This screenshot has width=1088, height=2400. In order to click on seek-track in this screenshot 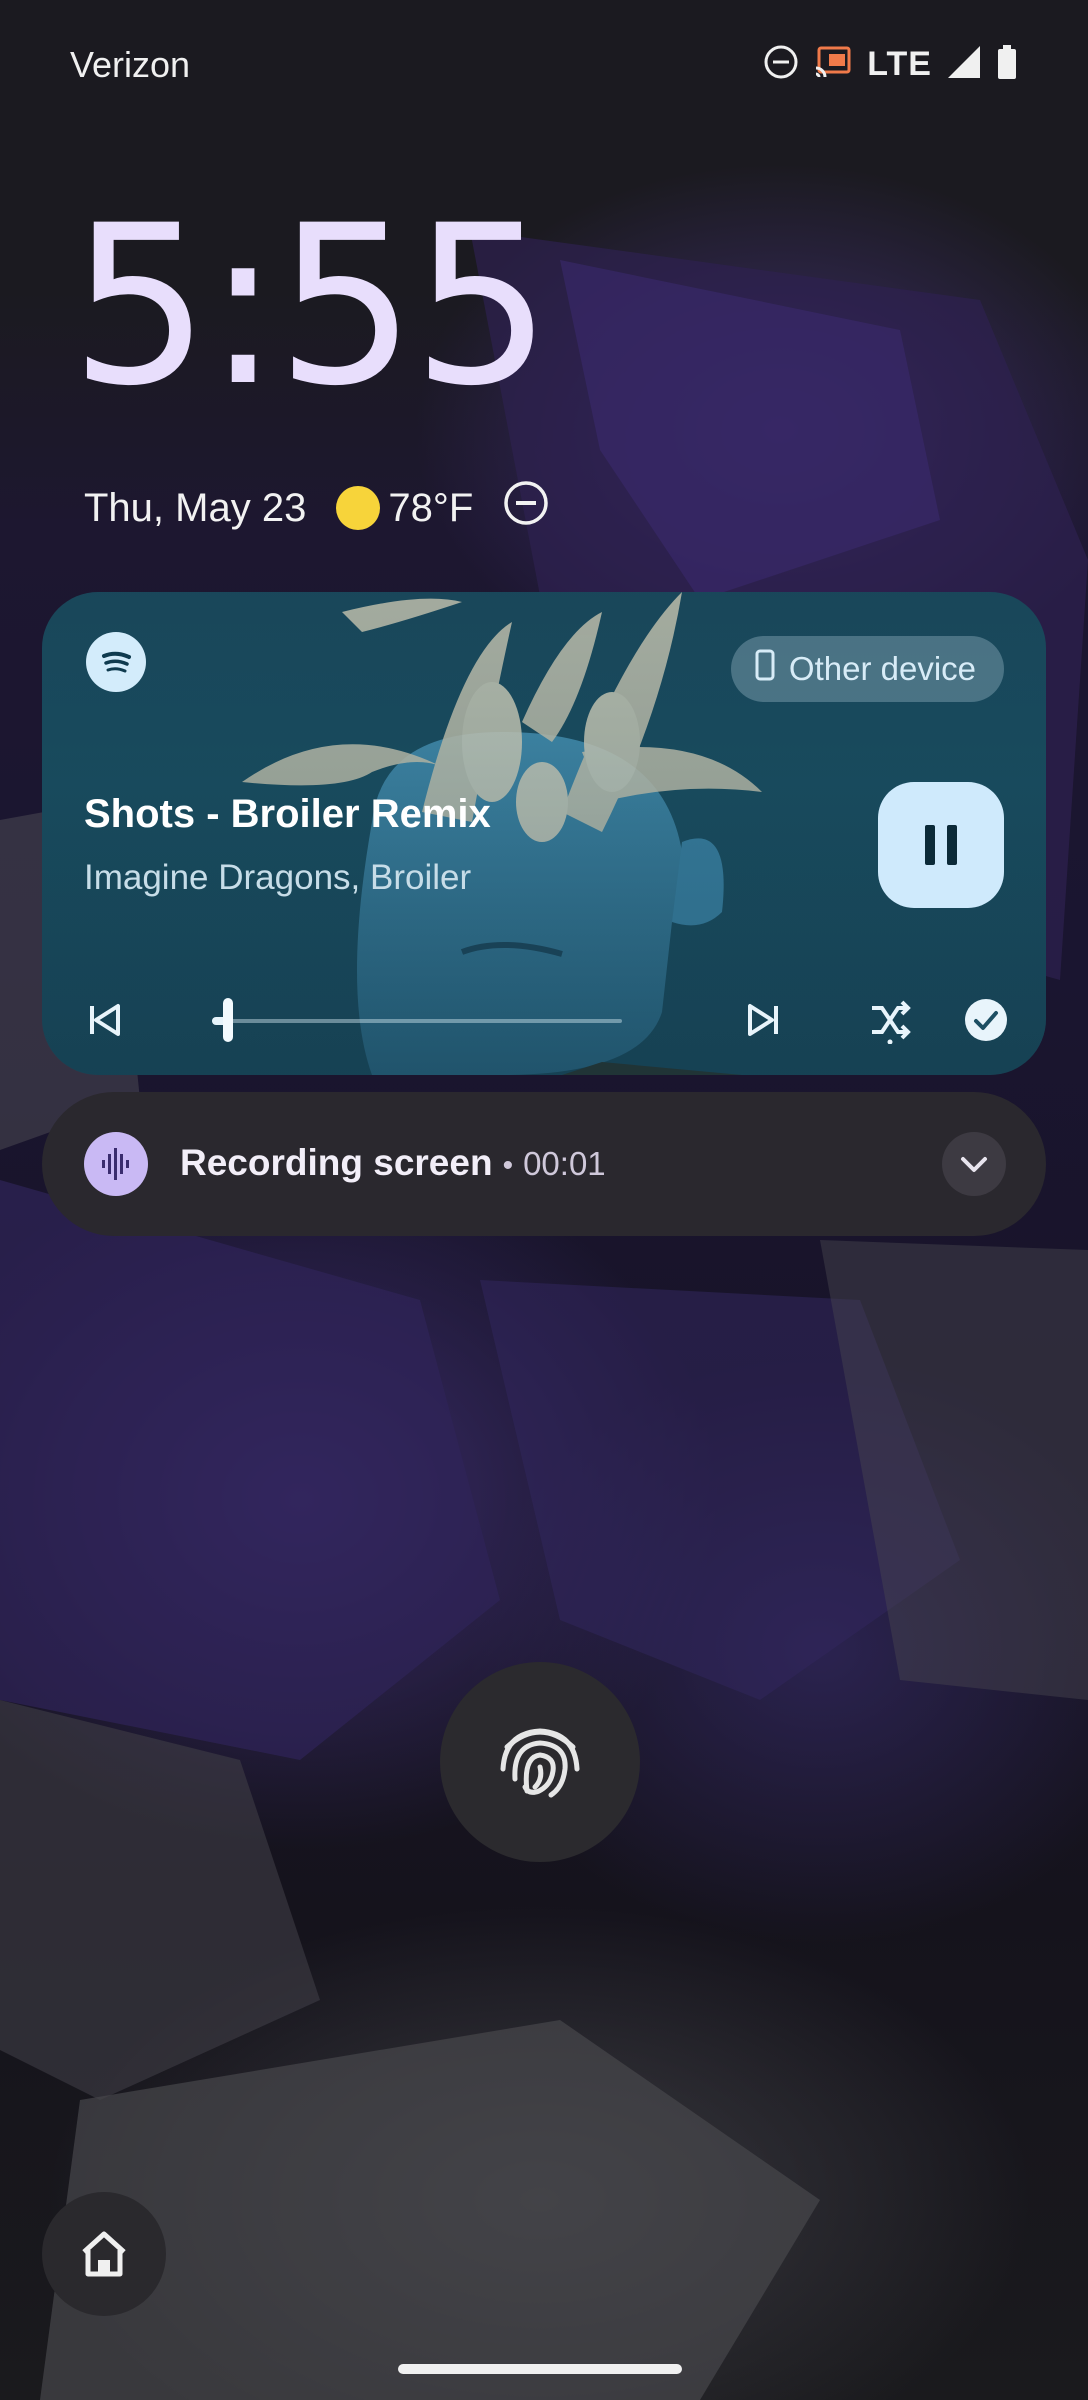, I will do `click(417, 1021)`.